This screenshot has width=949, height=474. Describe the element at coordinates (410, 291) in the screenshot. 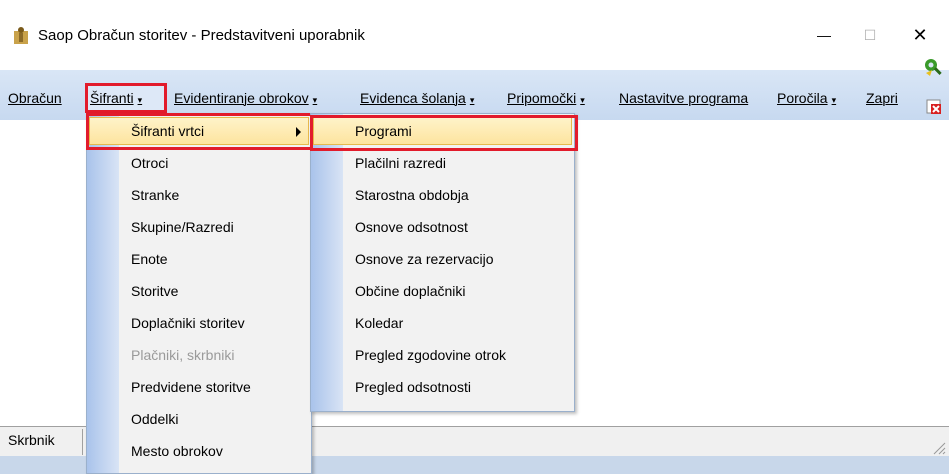

I see `submenu-item-label: Občine doplačniki` at that location.